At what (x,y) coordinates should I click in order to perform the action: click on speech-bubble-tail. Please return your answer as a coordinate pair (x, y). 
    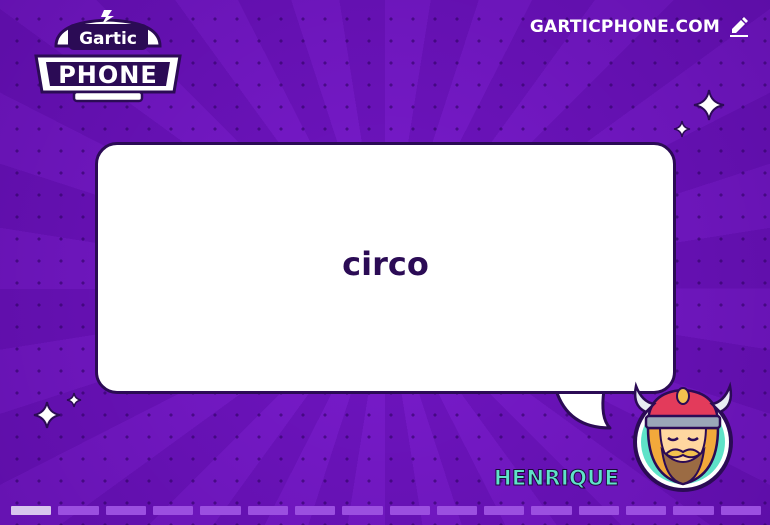
    Looking at the image, I should click on (582, 409).